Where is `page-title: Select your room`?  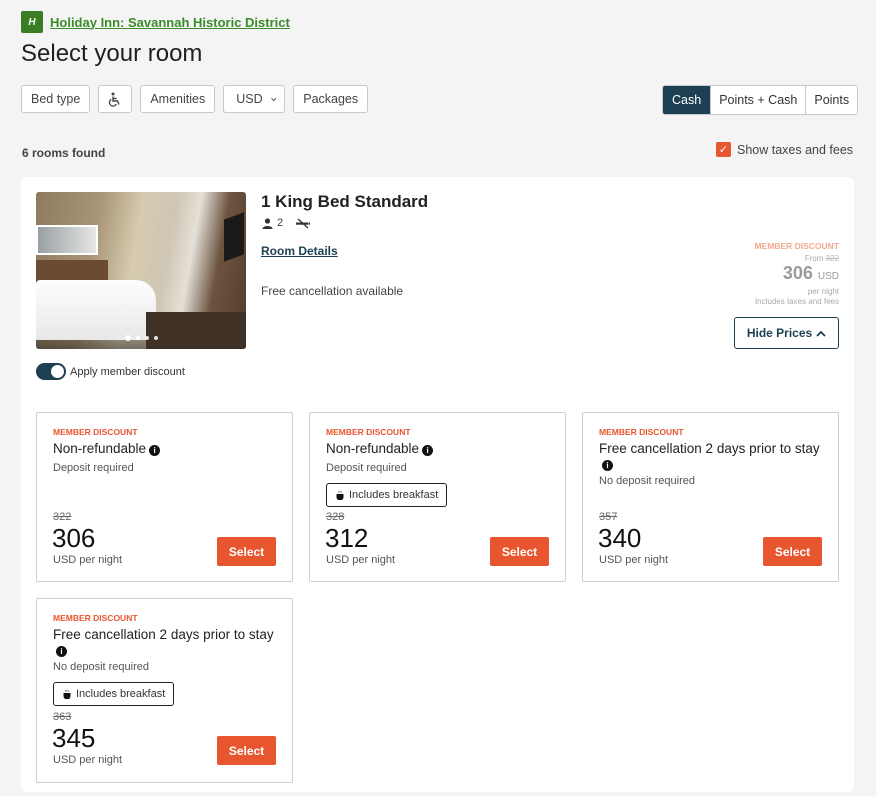
page-title: Select your room is located at coordinates (112, 53).